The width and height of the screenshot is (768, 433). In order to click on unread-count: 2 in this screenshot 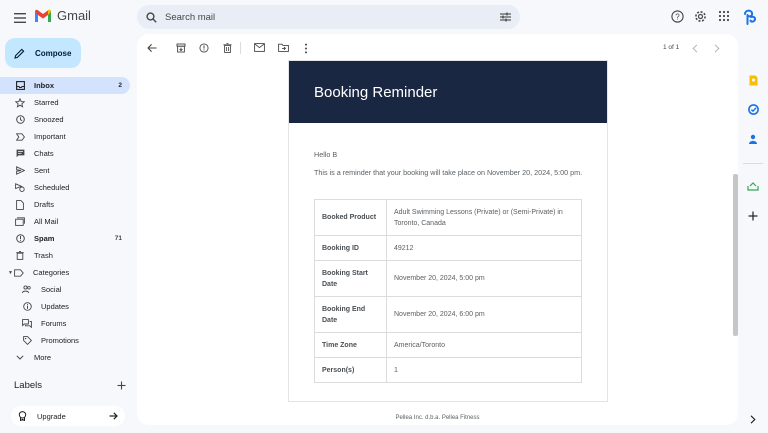, I will do `click(120, 85)`.